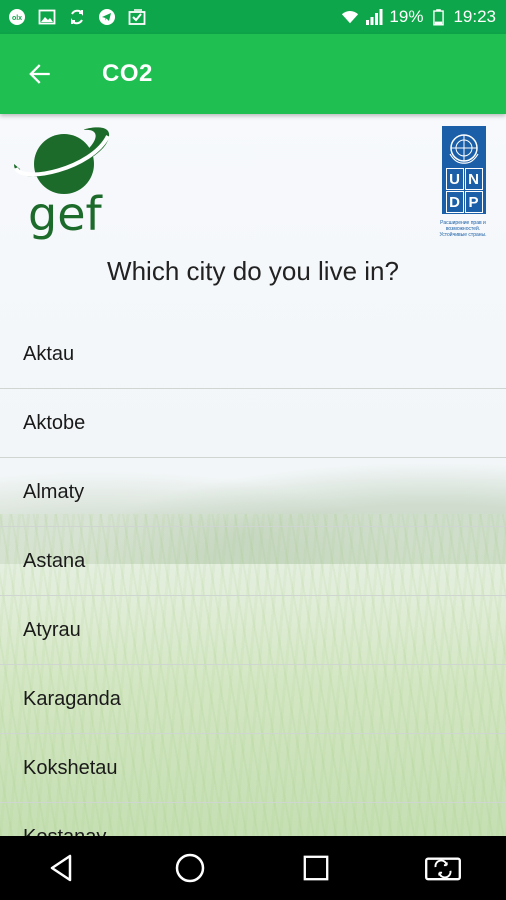 The width and height of the screenshot is (506, 900). I want to click on status-bar: olx 19% 19:23, so click(253, 17).